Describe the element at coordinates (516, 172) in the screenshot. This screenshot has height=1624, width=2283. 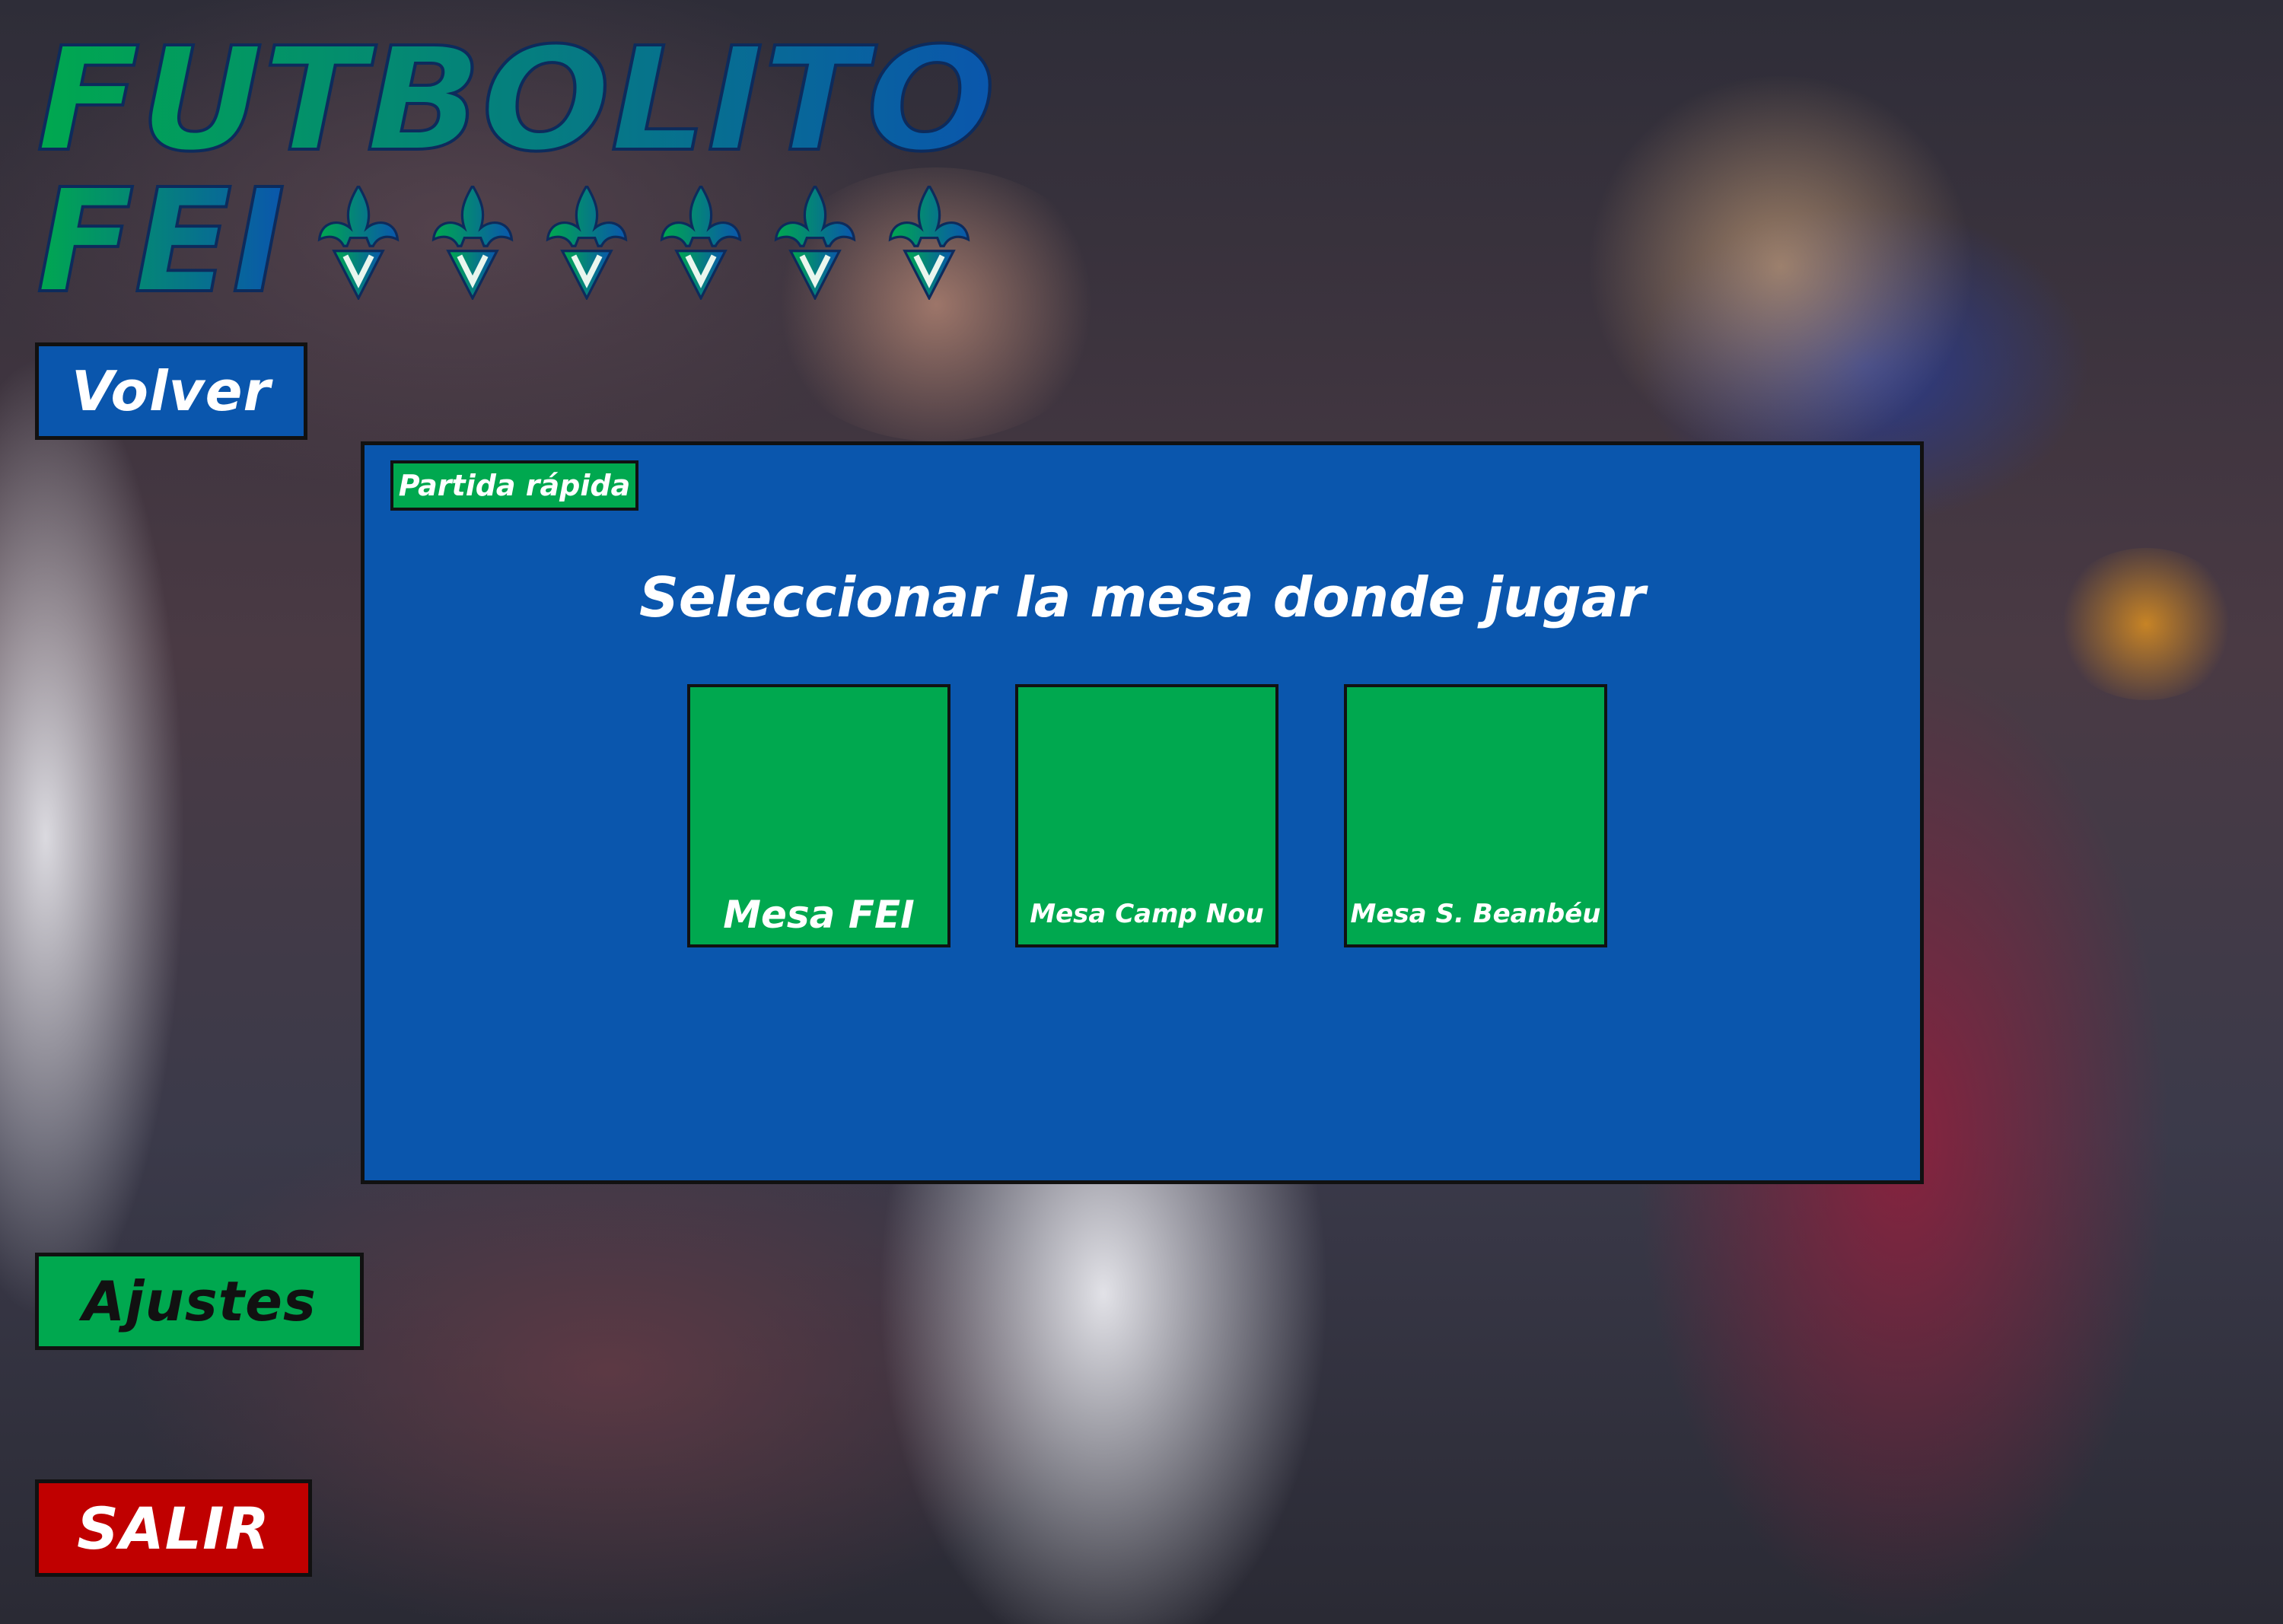
I see `game-logo: FUTBOLITO FEI` at that location.